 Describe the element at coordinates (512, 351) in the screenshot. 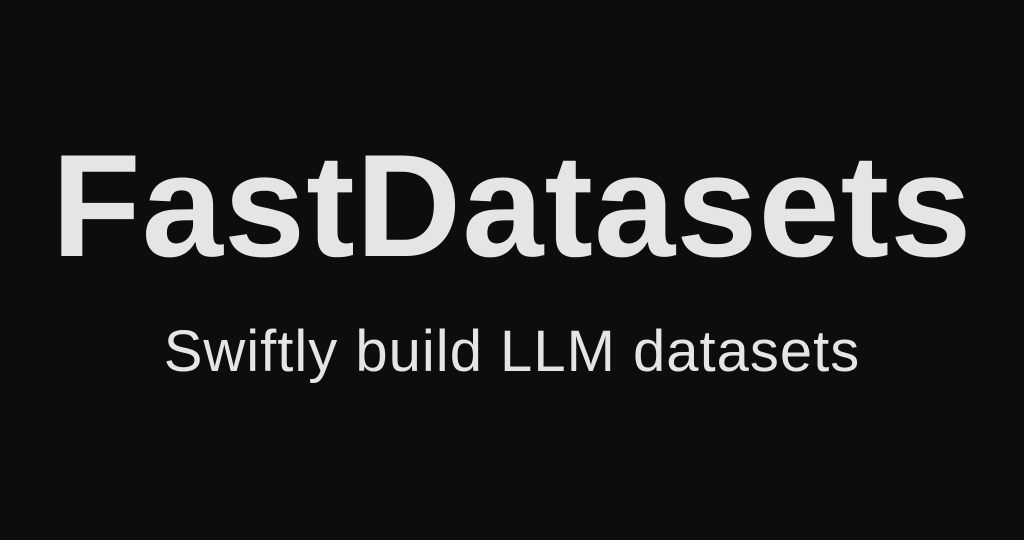

I see `hero-subtitle: Swiftly build LLM datasets` at that location.